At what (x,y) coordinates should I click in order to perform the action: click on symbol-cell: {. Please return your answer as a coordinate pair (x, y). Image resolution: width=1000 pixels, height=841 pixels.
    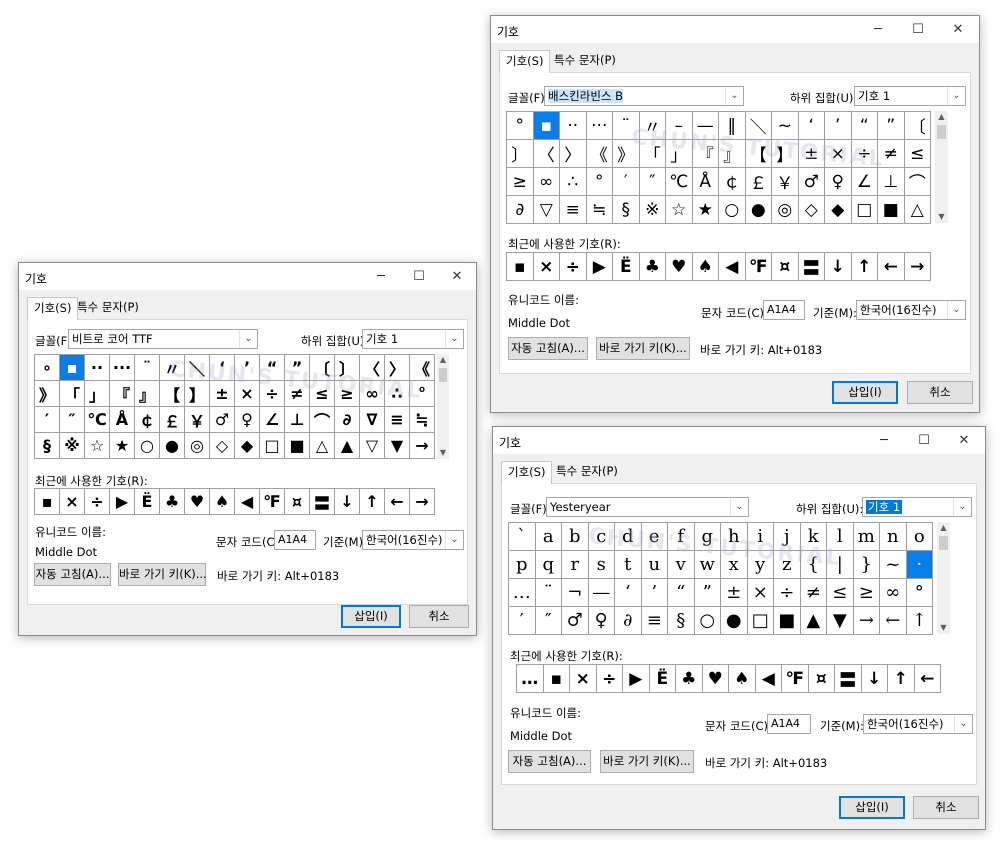
    Looking at the image, I should click on (813, 565).